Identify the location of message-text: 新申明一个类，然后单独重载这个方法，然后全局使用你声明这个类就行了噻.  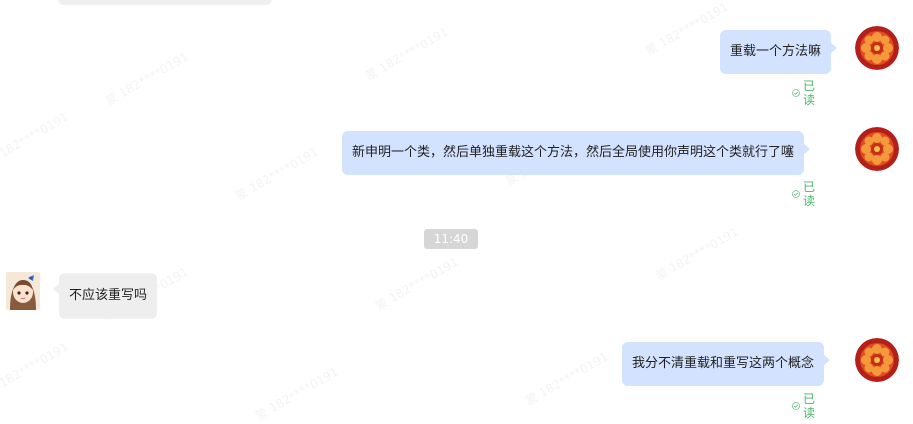
(573, 152).